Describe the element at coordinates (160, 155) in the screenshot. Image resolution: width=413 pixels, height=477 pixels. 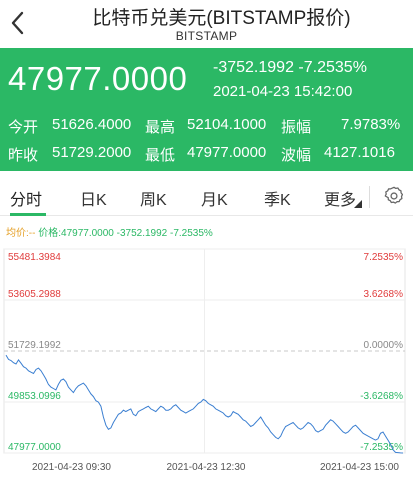
I see `low-label: 最低` at that location.